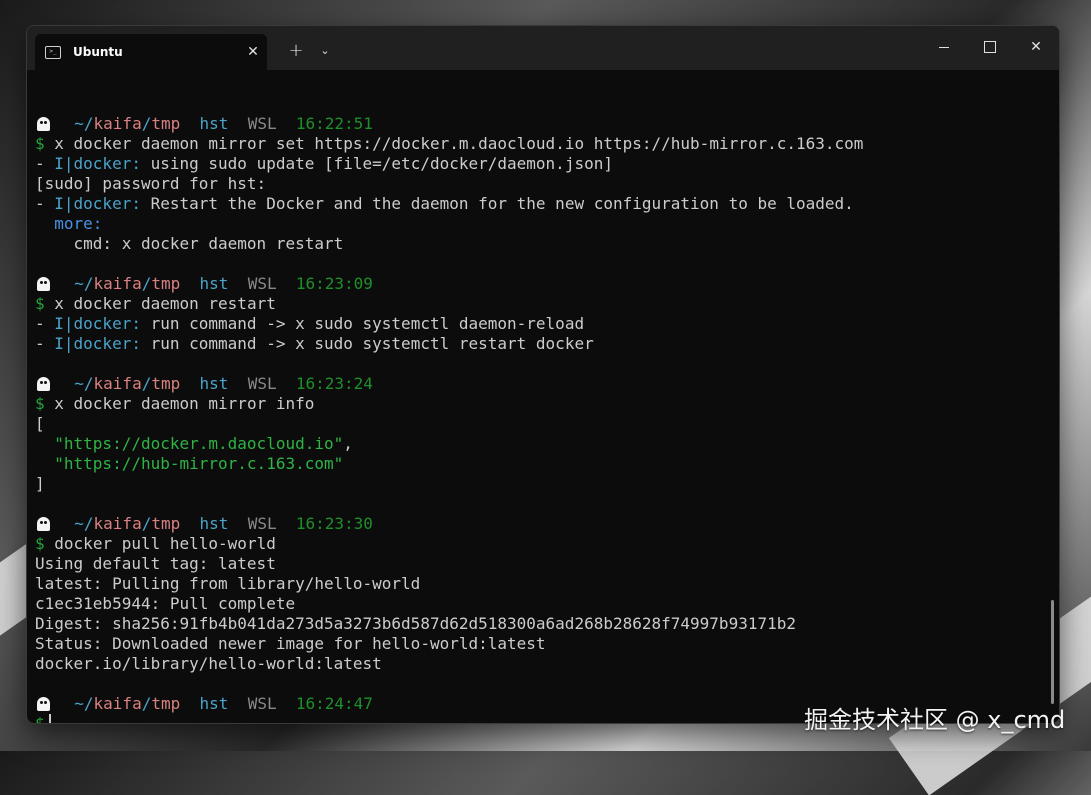 This screenshot has width=1091, height=795. What do you see at coordinates (540, 484) in the screenshot?
I see `output-line: ]` at bounding box center [540, 484].